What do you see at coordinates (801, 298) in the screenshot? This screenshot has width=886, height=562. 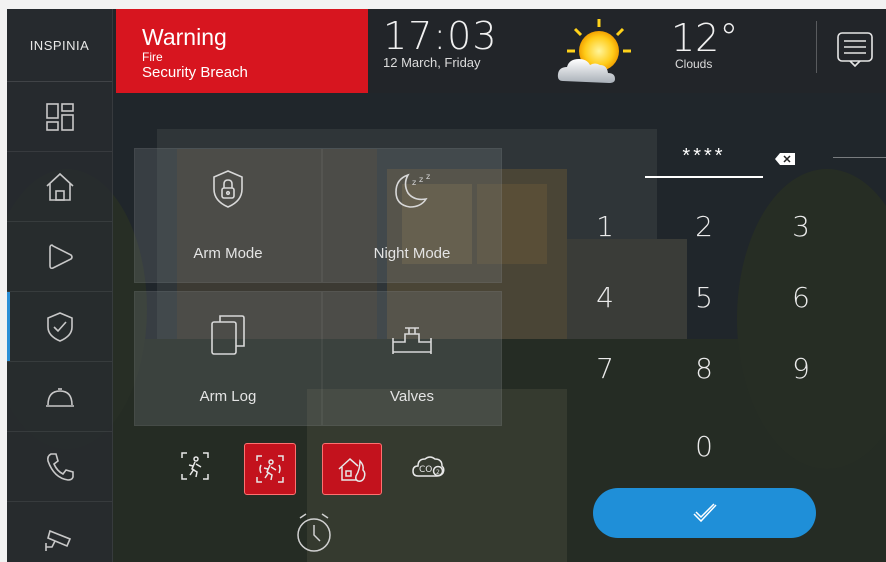 I see `keypad-key-6: 6` at bounding box center [801, 298].